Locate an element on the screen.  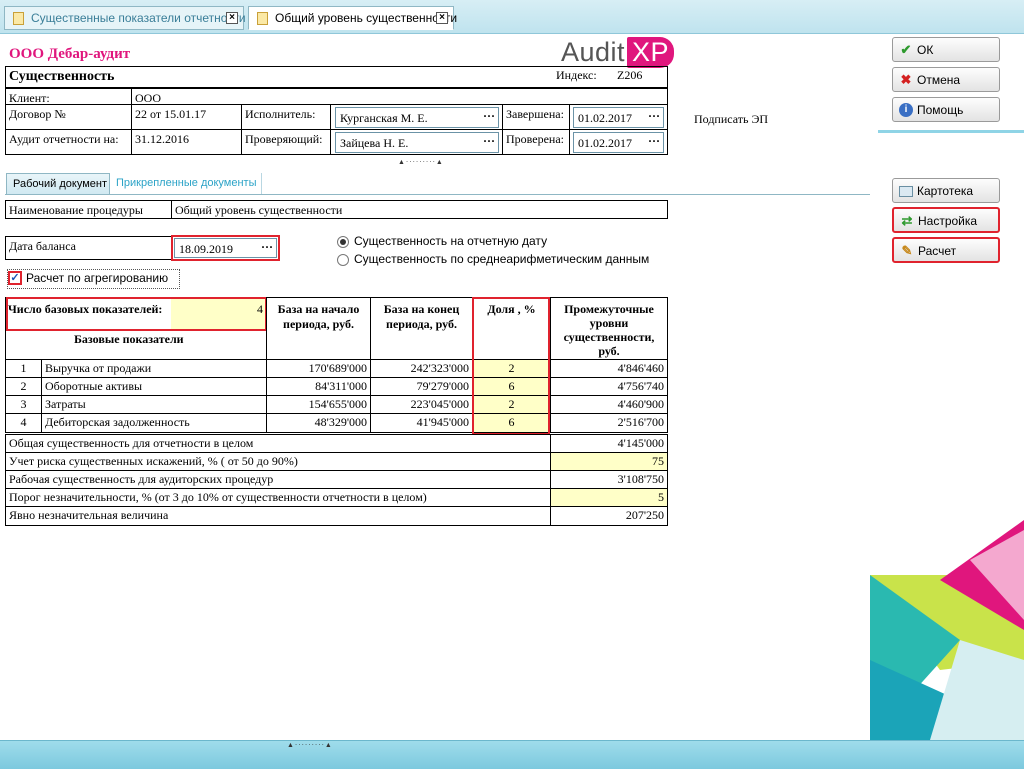
executor-field: Курганская М. Е. ··· is located at coordinates (417, 117).